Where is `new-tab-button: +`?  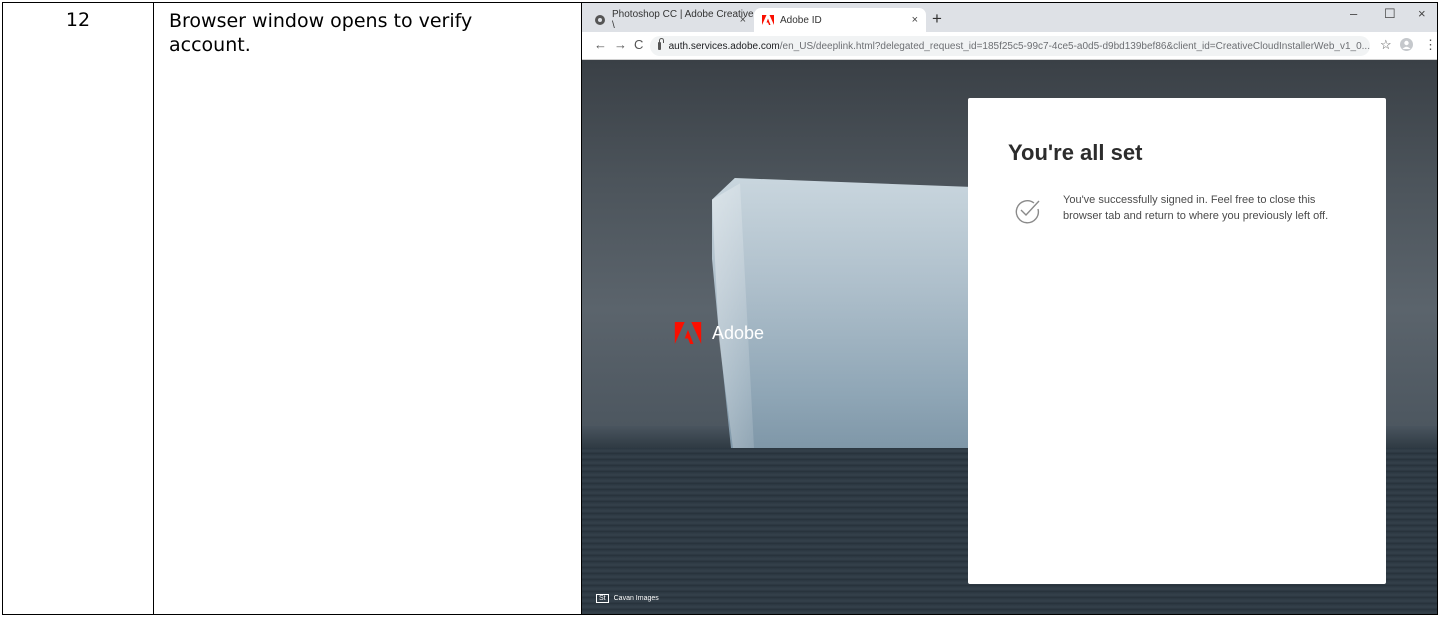 new-tab-button: + is located at coordinates (937, 19).